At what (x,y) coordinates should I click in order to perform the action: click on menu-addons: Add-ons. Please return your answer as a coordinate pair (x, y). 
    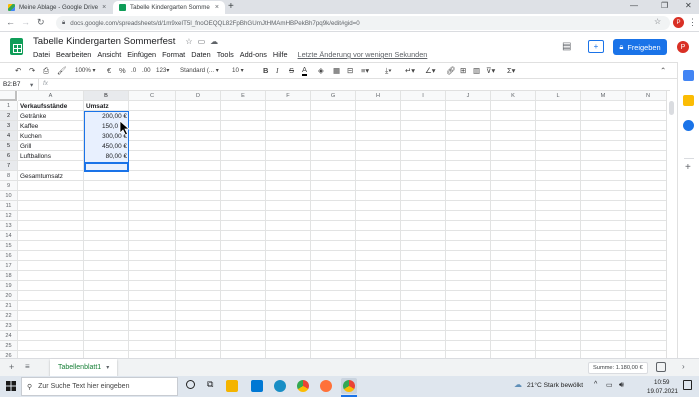
    Looking at the image, I should click on (253, 54).